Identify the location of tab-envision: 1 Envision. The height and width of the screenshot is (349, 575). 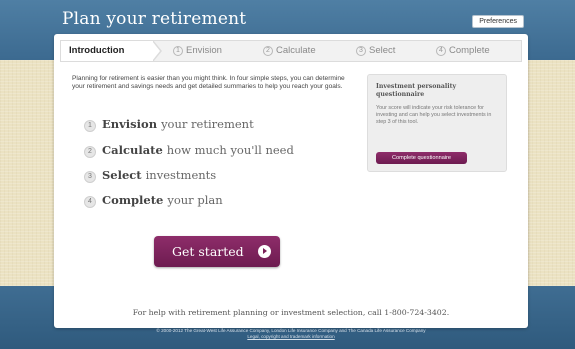
(197, 51).